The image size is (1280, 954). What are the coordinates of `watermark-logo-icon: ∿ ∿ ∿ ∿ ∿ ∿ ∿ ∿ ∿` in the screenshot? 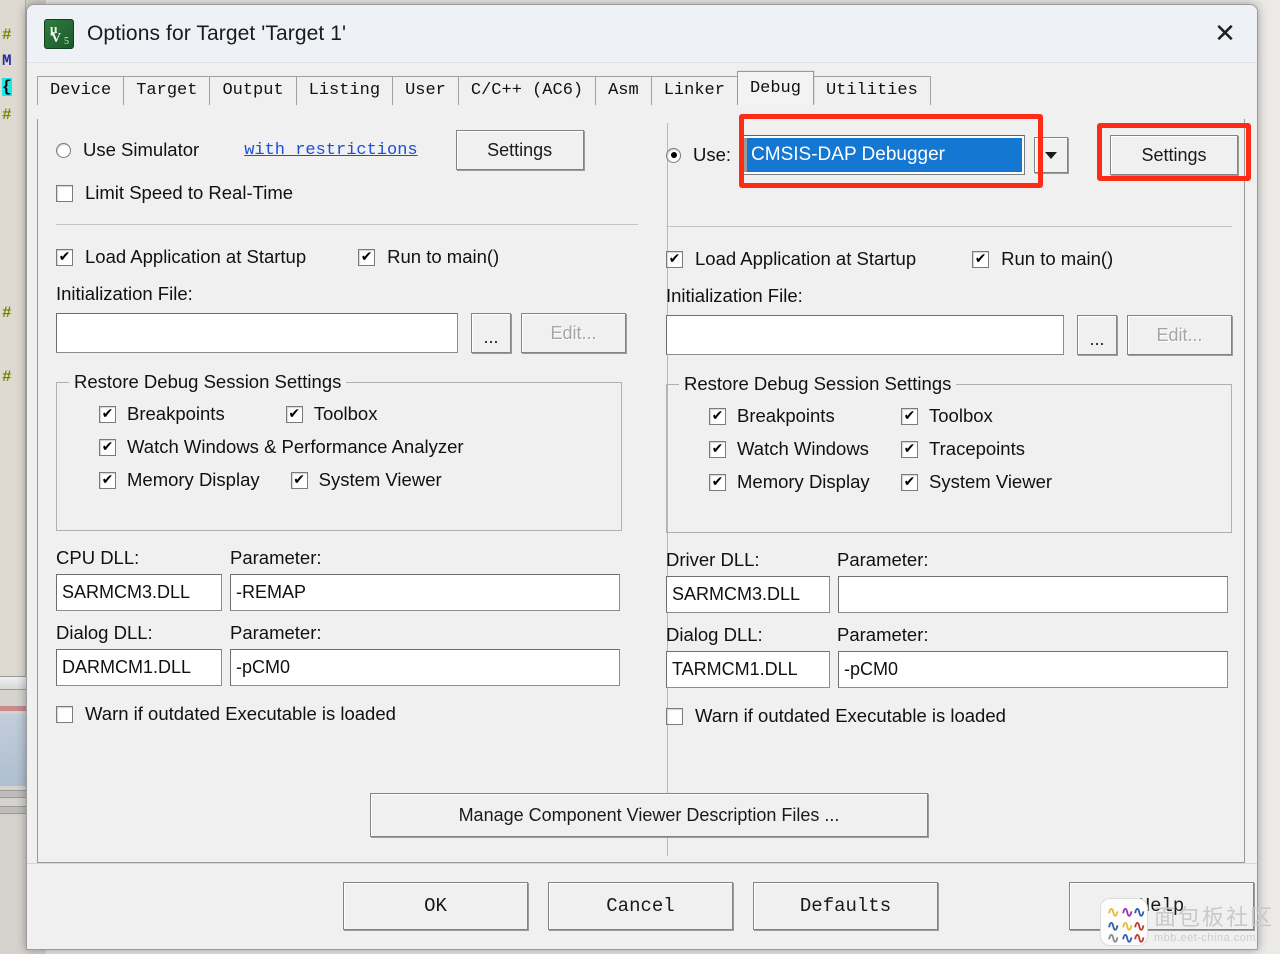 It's located at (1124, 922).